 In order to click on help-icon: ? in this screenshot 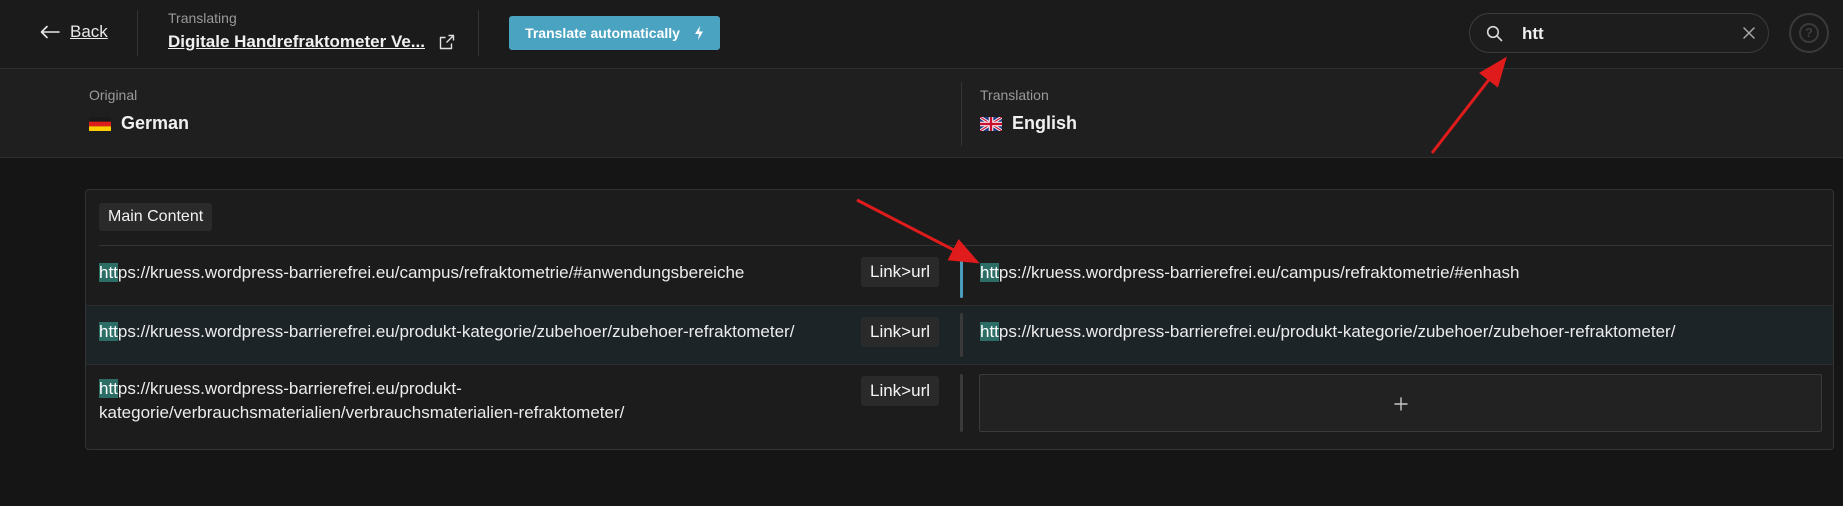, I will do `click(1809, 33)`.